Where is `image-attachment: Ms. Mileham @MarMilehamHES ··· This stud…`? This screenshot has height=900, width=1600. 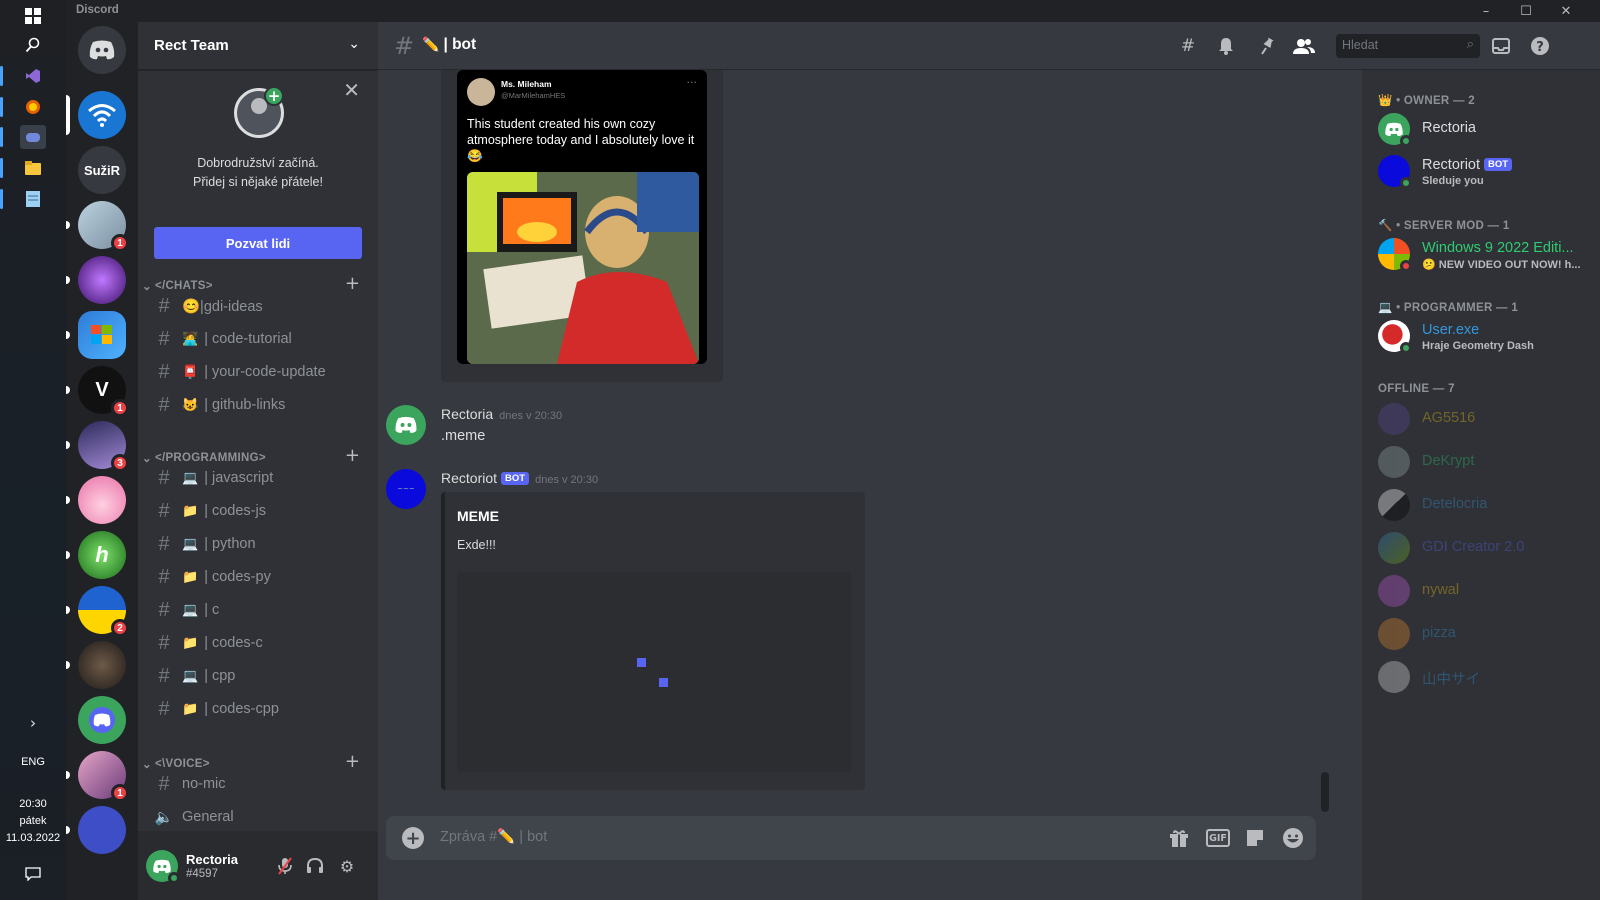 image-attachment: Ms. Mileham @MarMilehamHES ··· This stud… is located at coordinates (582, 226).